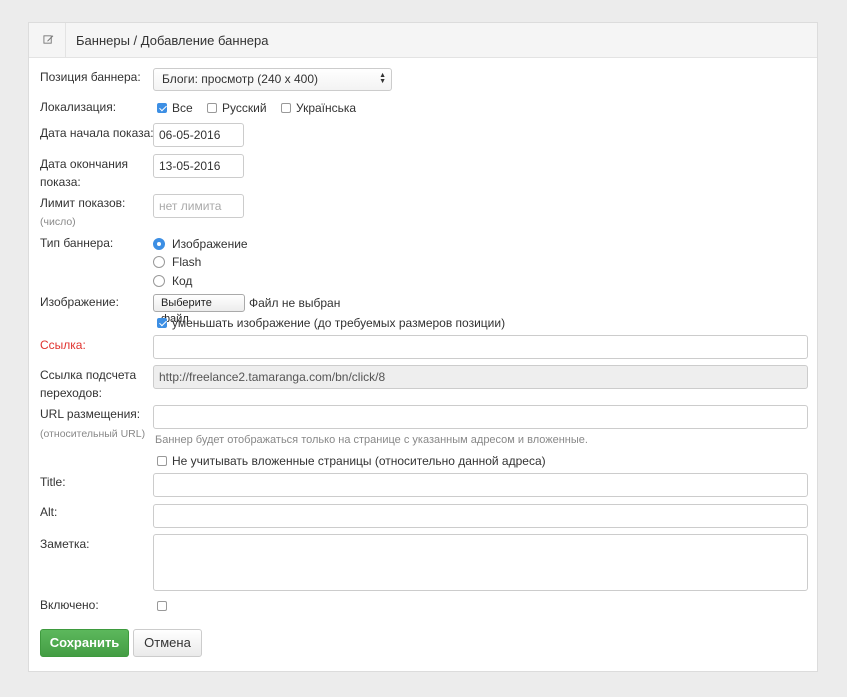  I want to click on page-title: Баннеры / Добавление баннера, so click(172, 40).